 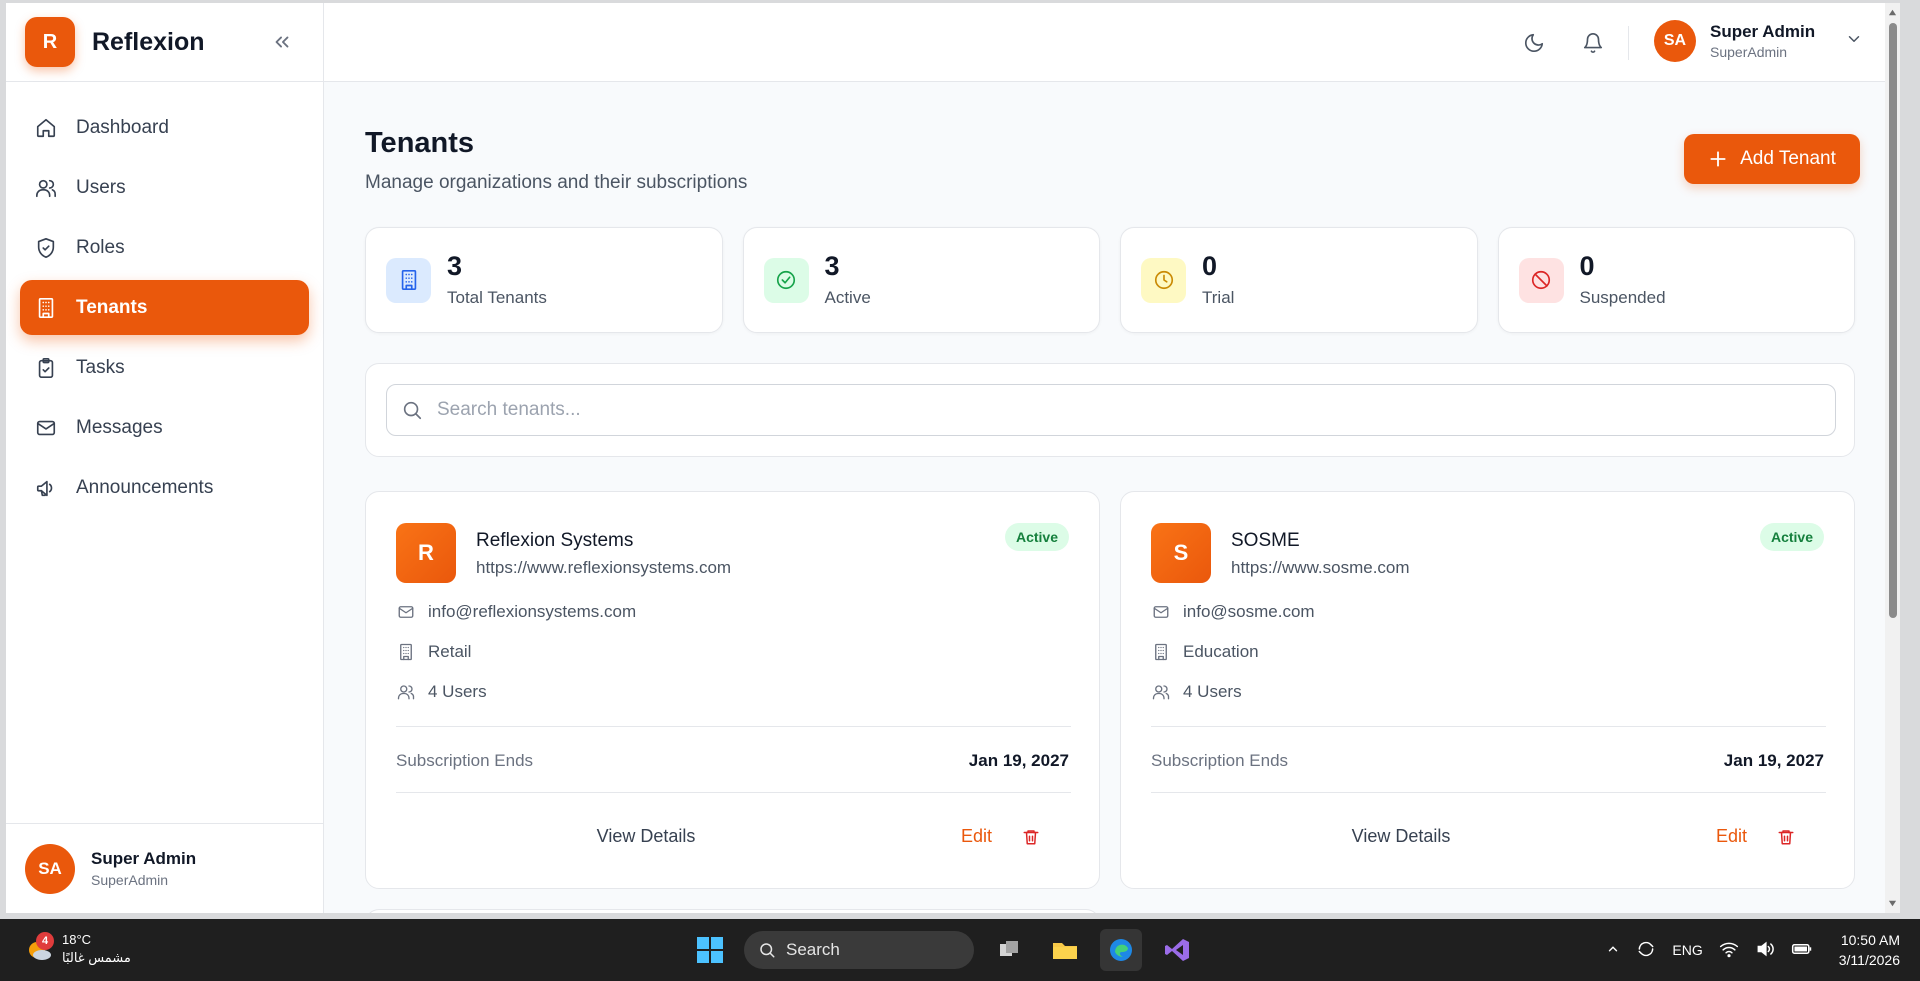 I want to click on user-menu-button: SA Super Admin SuperAdmin, so click(x=1758, y=41).